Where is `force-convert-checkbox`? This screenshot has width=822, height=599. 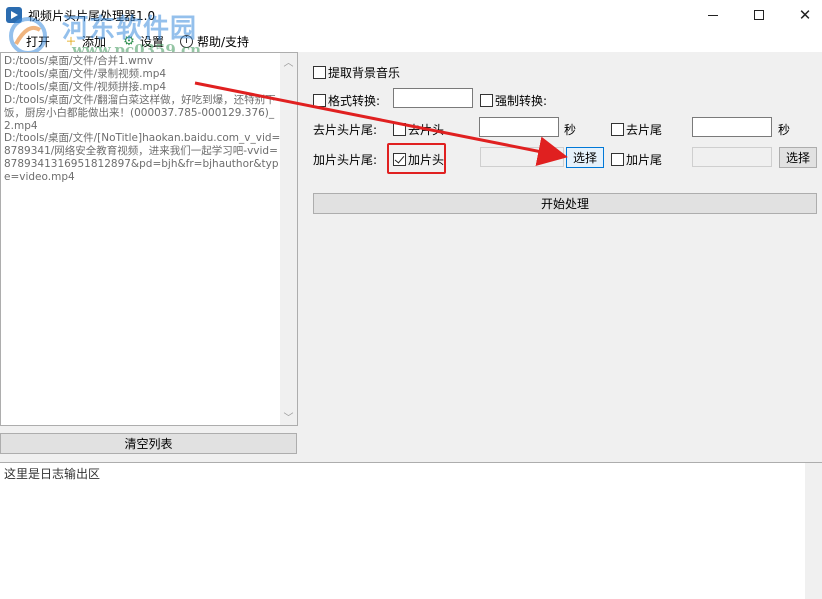
force-convert-checkbox is located at coordinates (486, 100).